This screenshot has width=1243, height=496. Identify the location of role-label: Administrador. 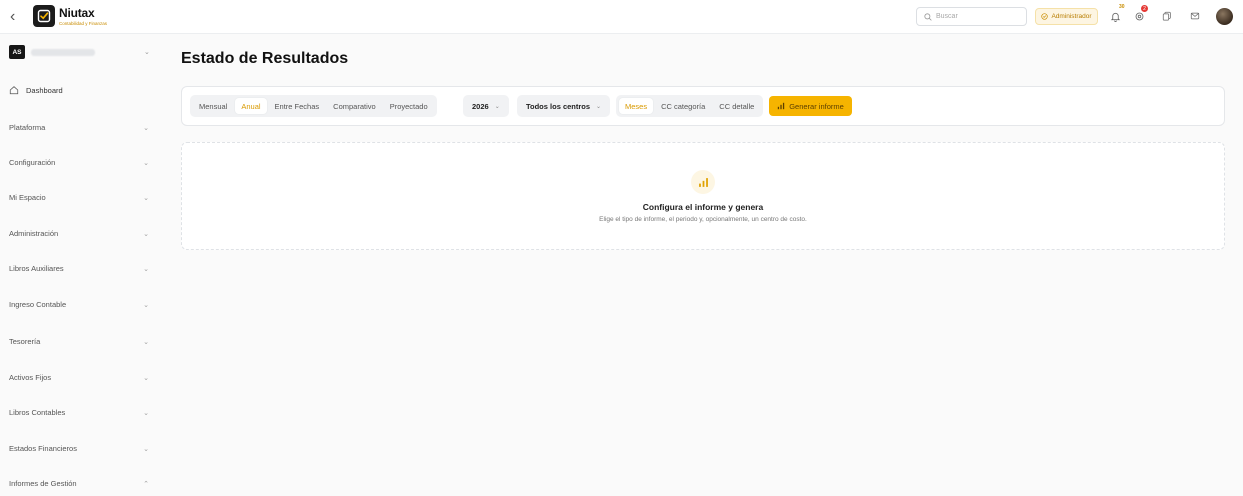
(1071, 16).